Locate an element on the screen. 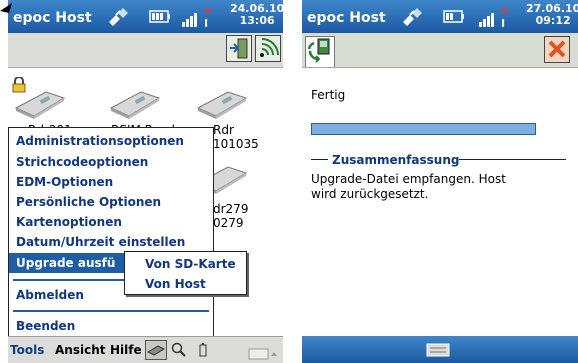 This screenshot has width=578, height=363. close-button is located at coordinates (557, 49).